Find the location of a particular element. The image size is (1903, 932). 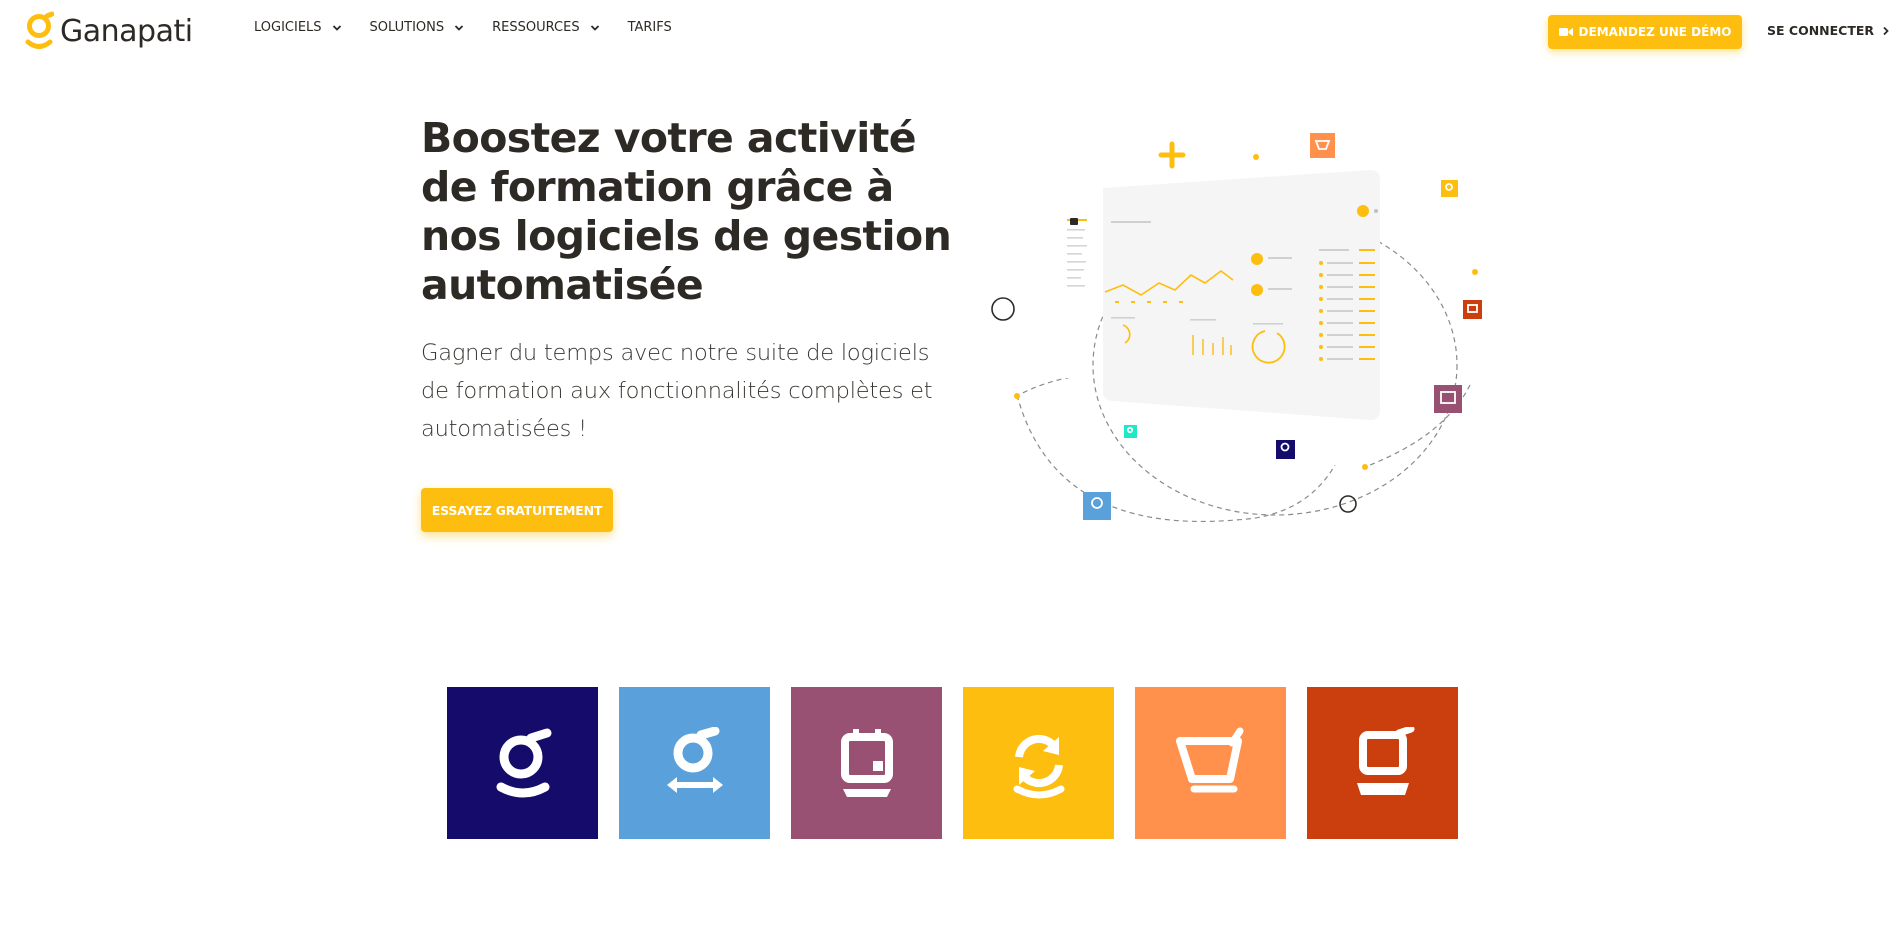

product-tile-sync is located at coordinates (1038, 763).